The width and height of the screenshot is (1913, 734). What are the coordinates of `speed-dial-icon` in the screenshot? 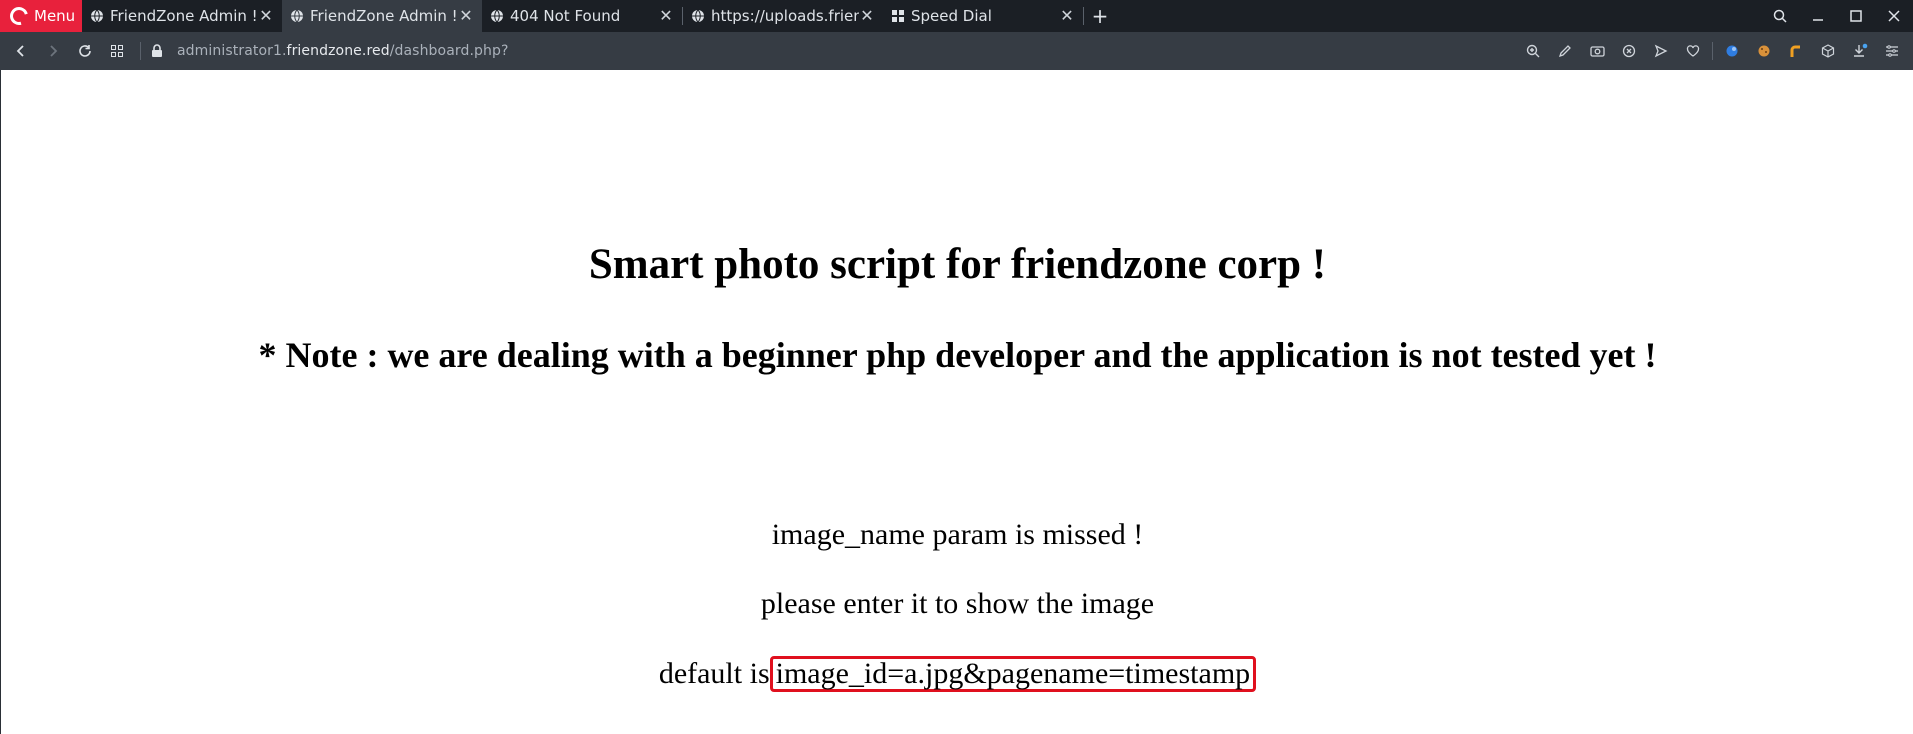 It's located at (898, 16).